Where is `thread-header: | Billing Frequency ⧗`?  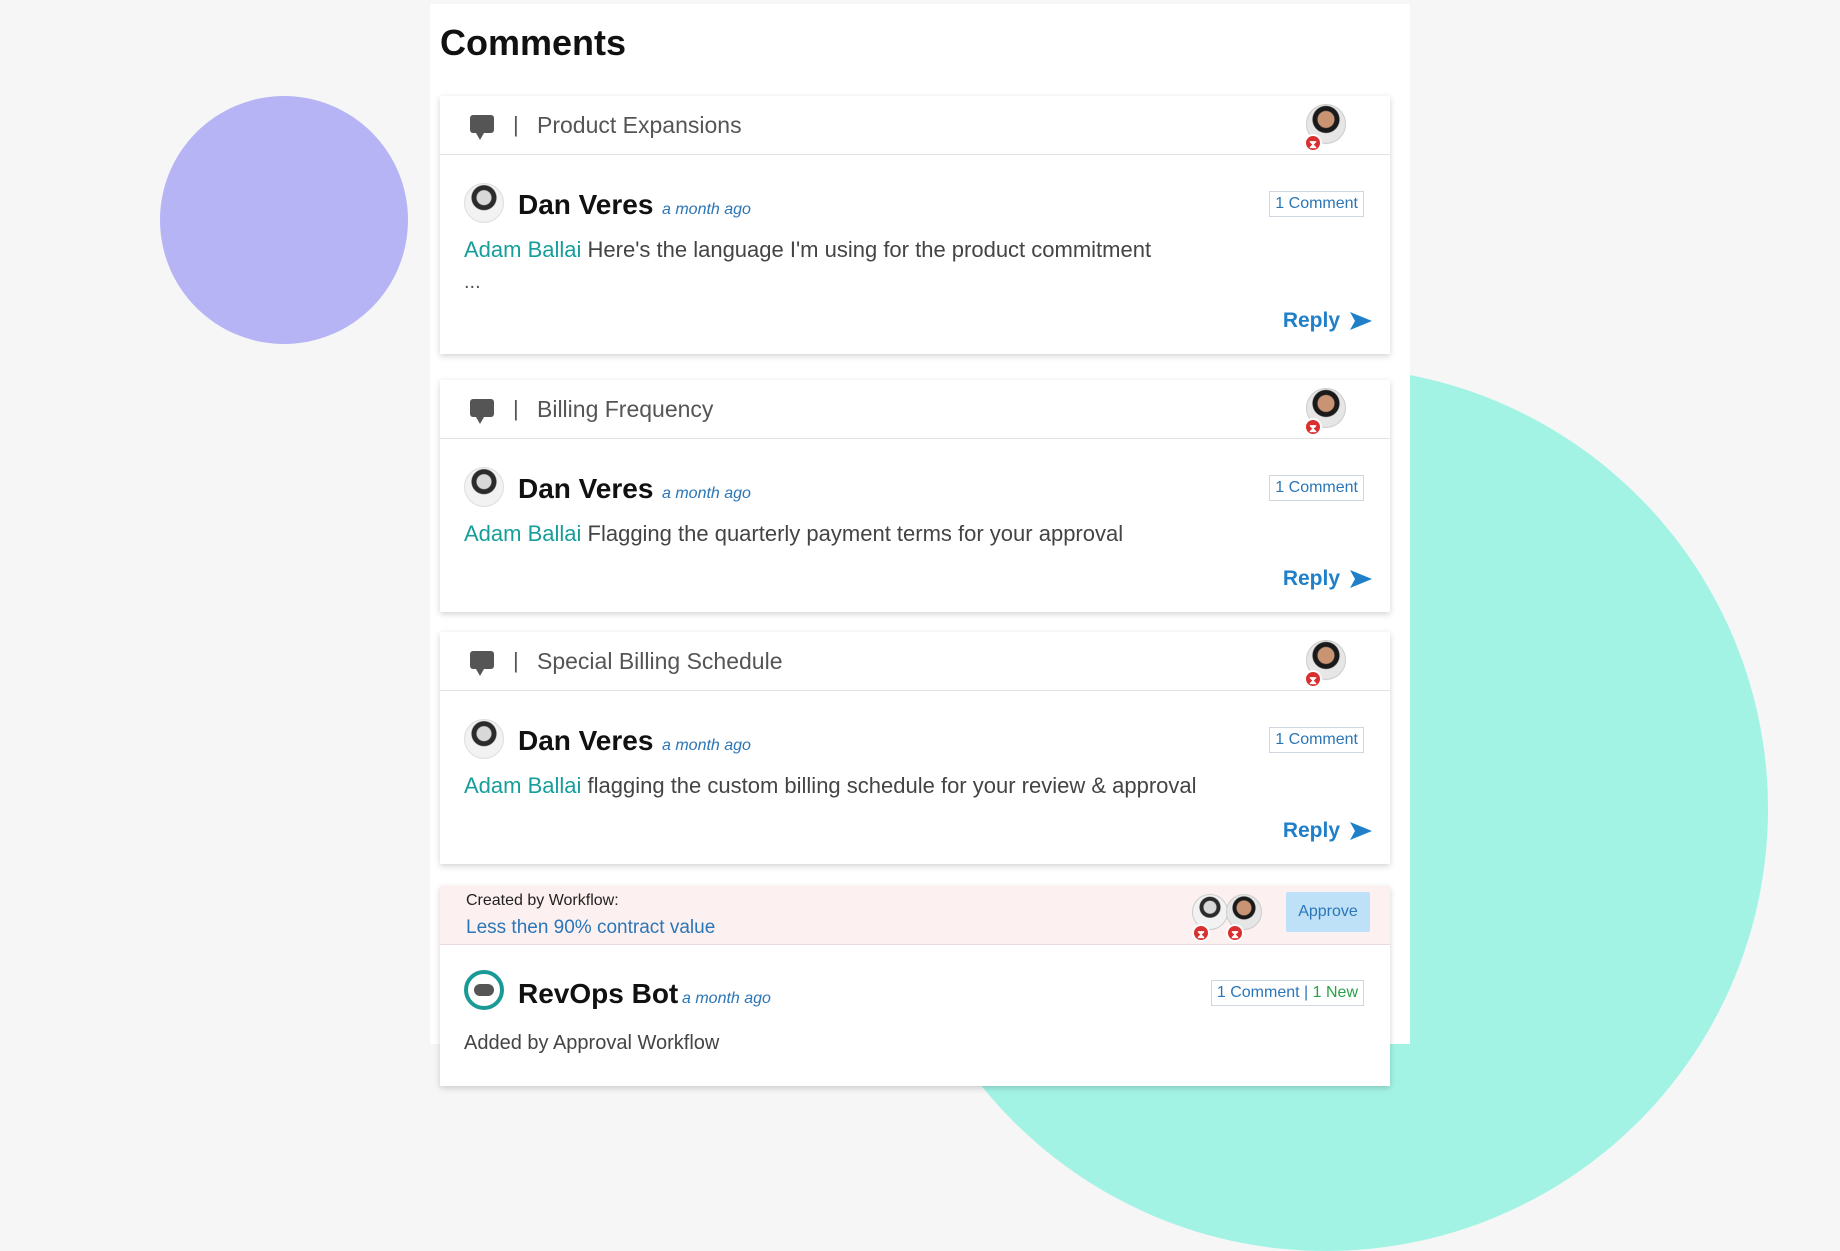
thread-header: | Billing Frequency ⧗ is located at coordinates (915, 409).